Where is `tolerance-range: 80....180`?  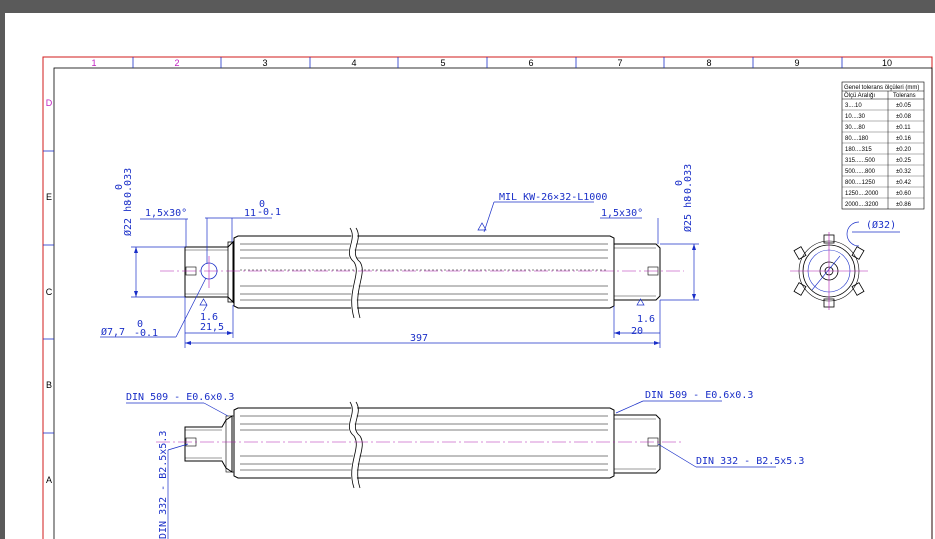
tolerance-range: 80....180 is located at coordinates (857, 139).